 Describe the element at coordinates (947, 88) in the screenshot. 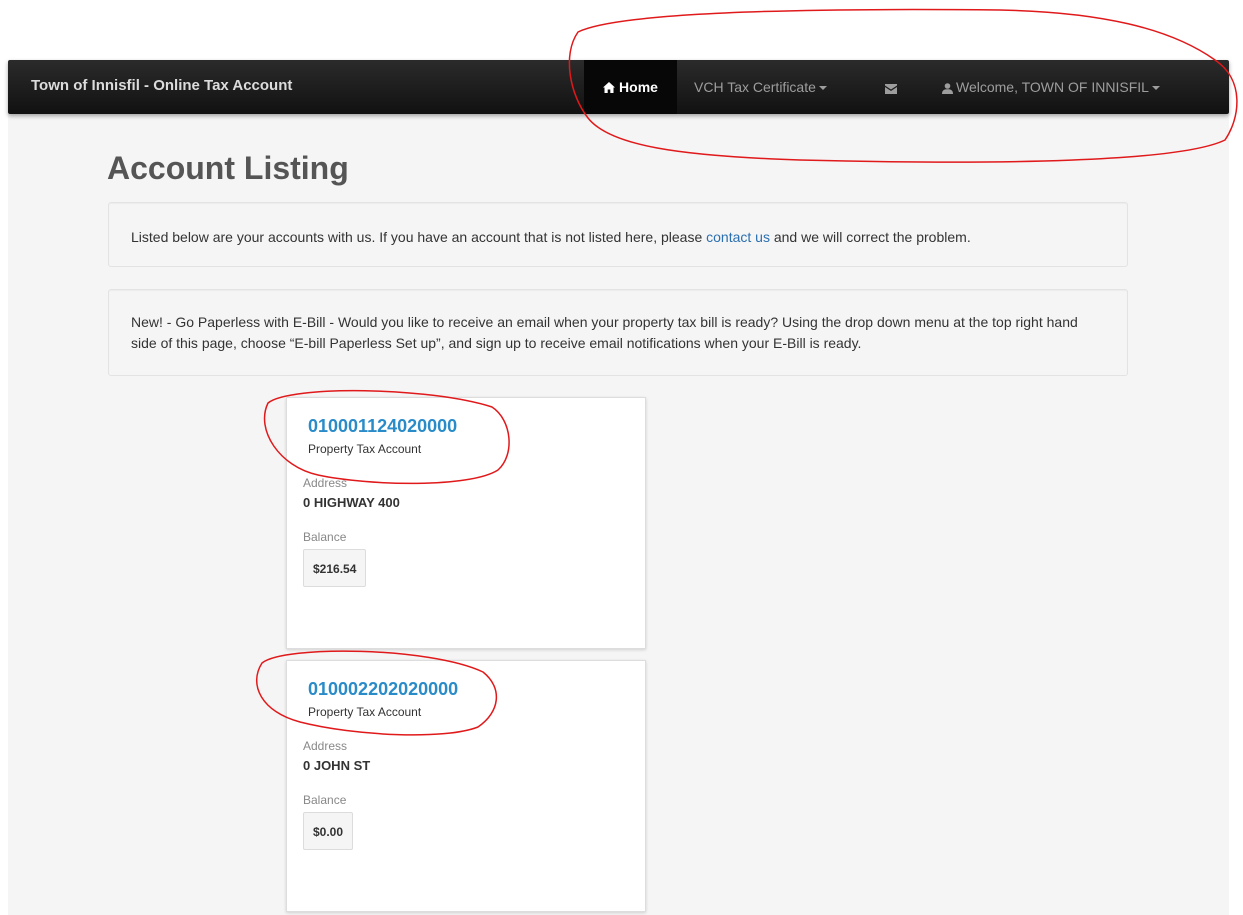

I see `user-icon` at that location.